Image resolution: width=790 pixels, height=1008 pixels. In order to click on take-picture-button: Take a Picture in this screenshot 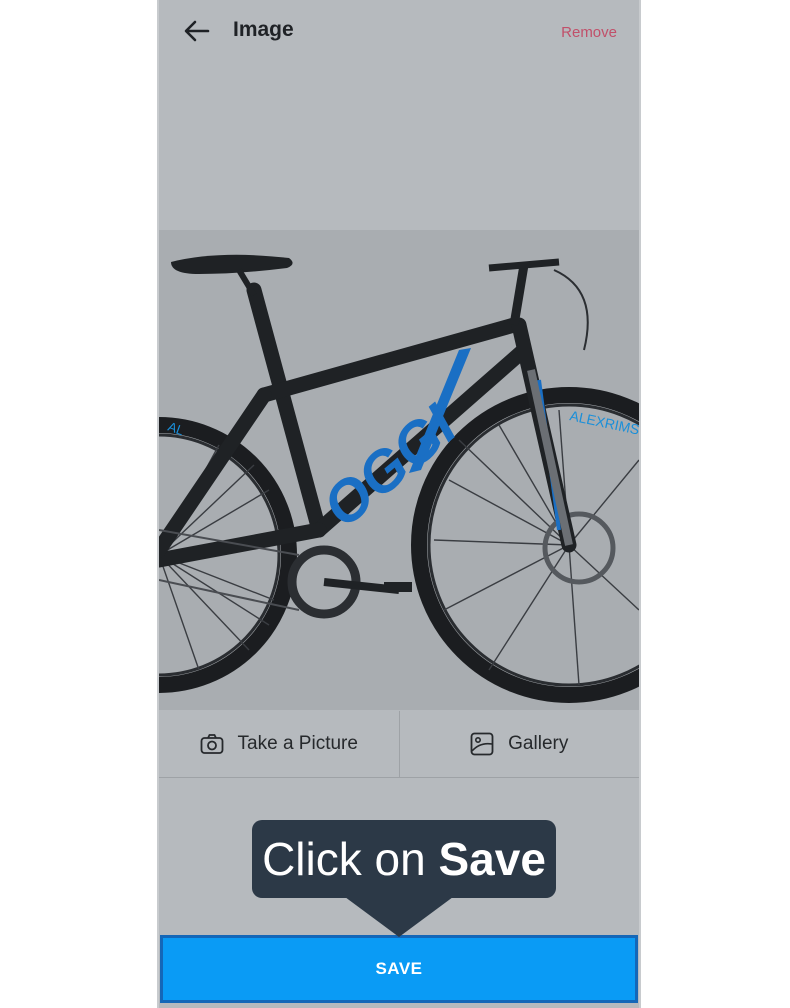, I will do `click(279, 744)`.